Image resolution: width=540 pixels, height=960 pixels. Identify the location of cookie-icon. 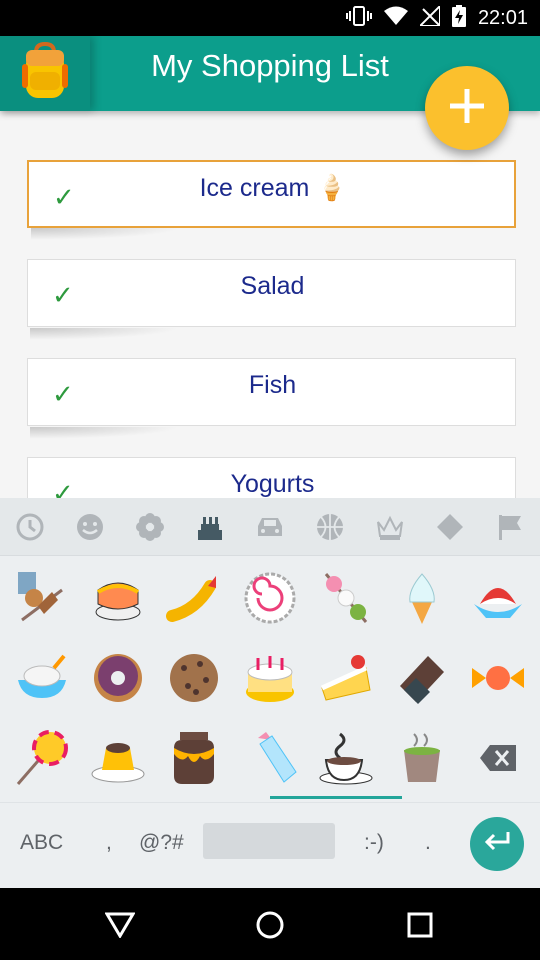
(194, 678).